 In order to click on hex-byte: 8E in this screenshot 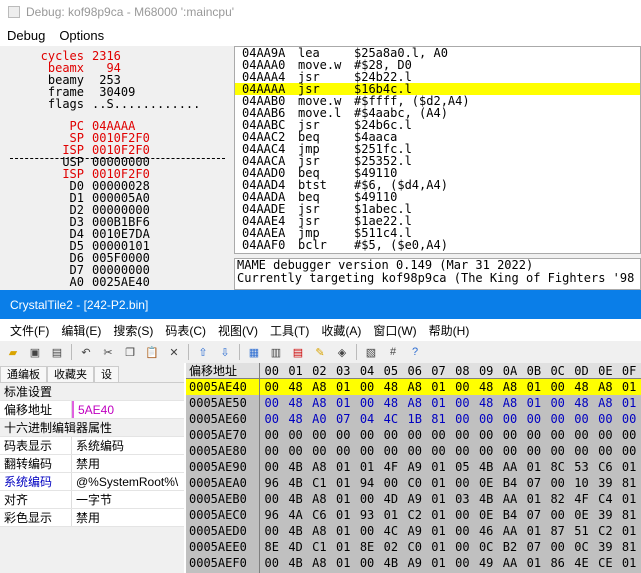, I will do `click(272, 547)`.